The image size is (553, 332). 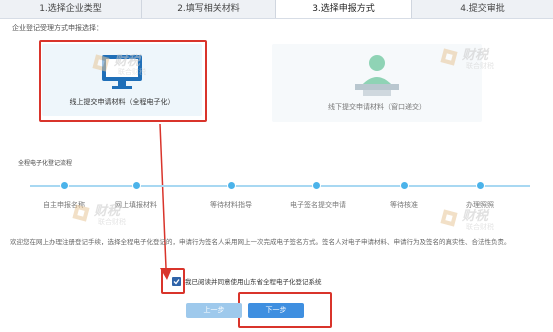 I want to click on counter-service-icon, so click(x=377, y=75).